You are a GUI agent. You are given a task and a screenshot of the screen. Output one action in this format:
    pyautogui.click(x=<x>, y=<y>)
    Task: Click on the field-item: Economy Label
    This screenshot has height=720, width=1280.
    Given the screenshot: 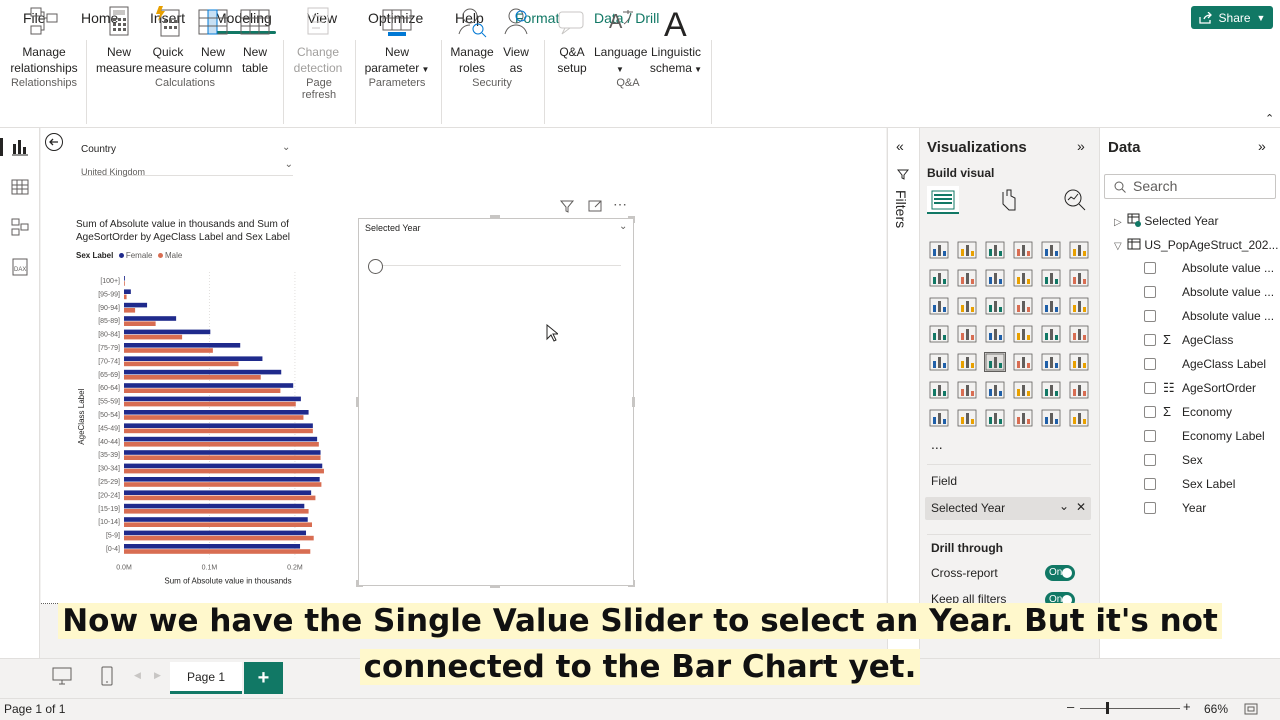 What is the action you would take?
    pyautogui.click(x=1223, y=436)
    